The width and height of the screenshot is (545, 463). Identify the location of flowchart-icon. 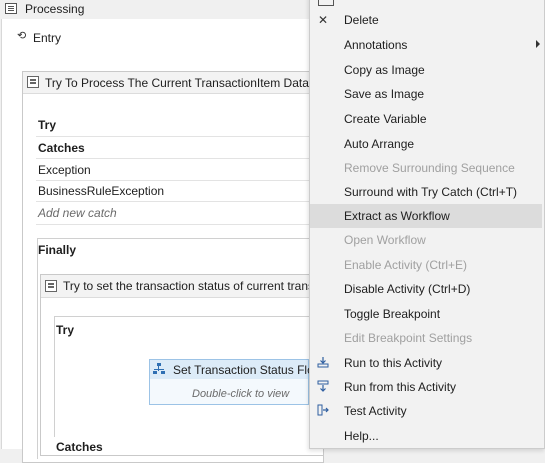
(159, 369).